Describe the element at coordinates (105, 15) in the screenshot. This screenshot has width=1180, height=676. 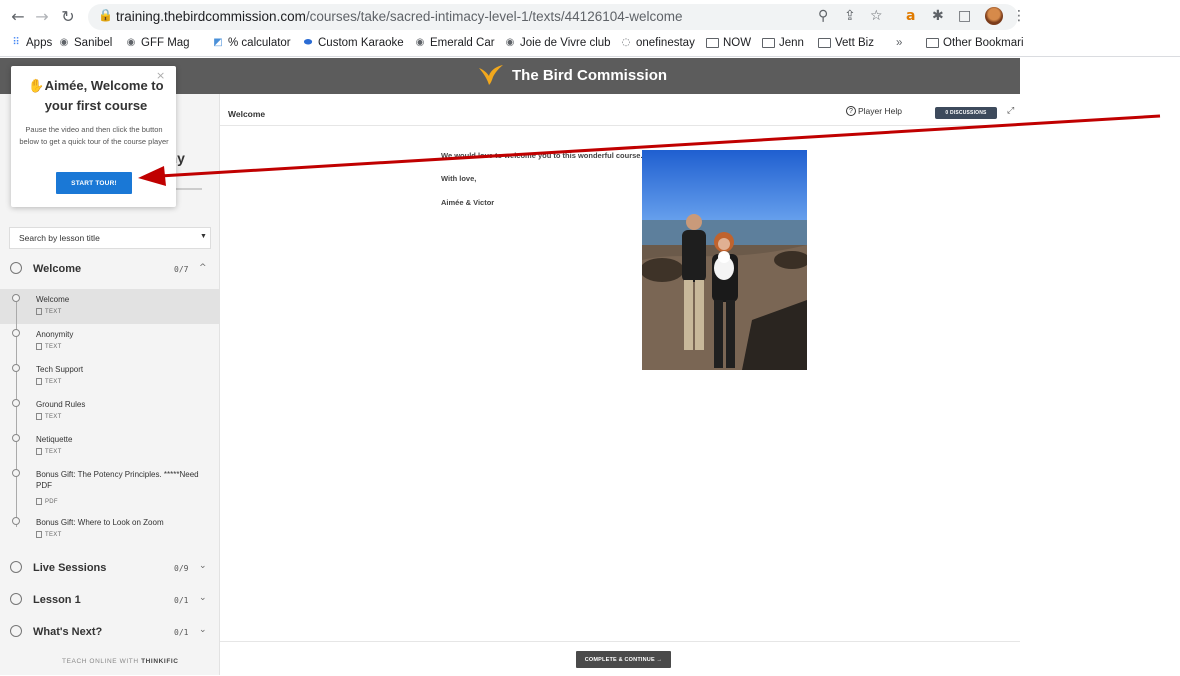
I see `lock-icon: 🔒` at that location.